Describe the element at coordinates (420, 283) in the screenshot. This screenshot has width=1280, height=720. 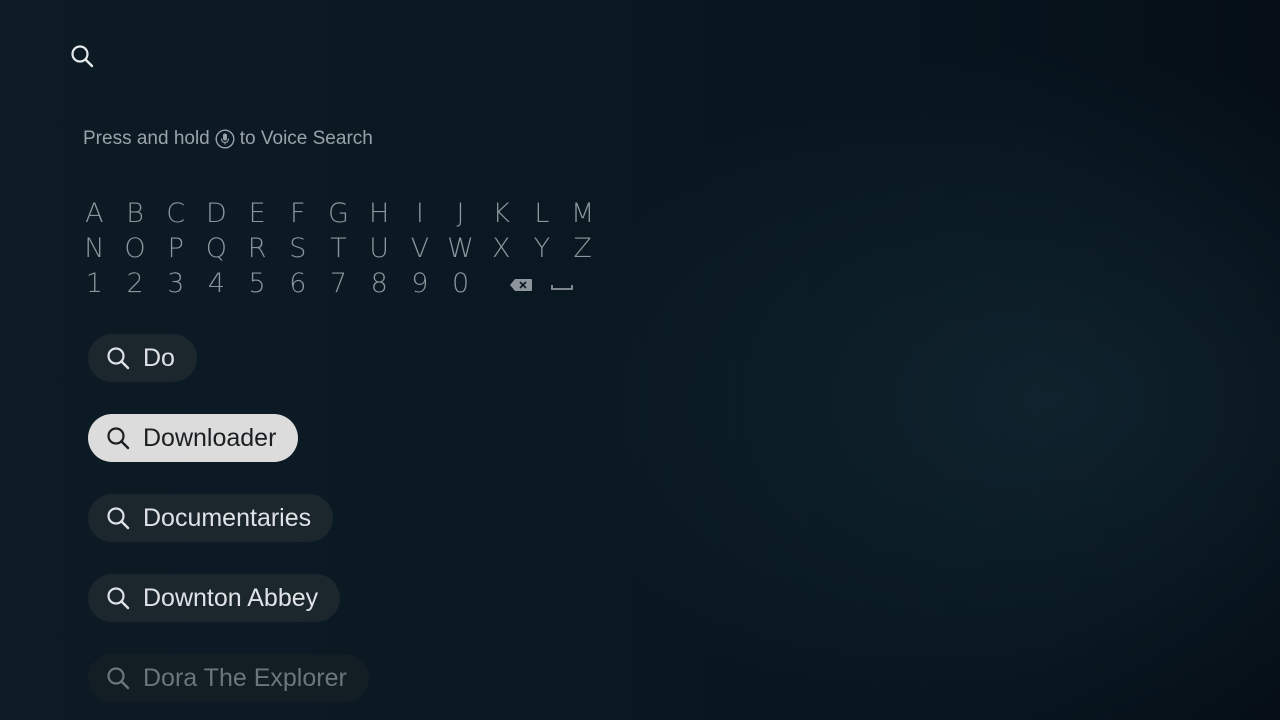
I see `key-9: 9` at that location.